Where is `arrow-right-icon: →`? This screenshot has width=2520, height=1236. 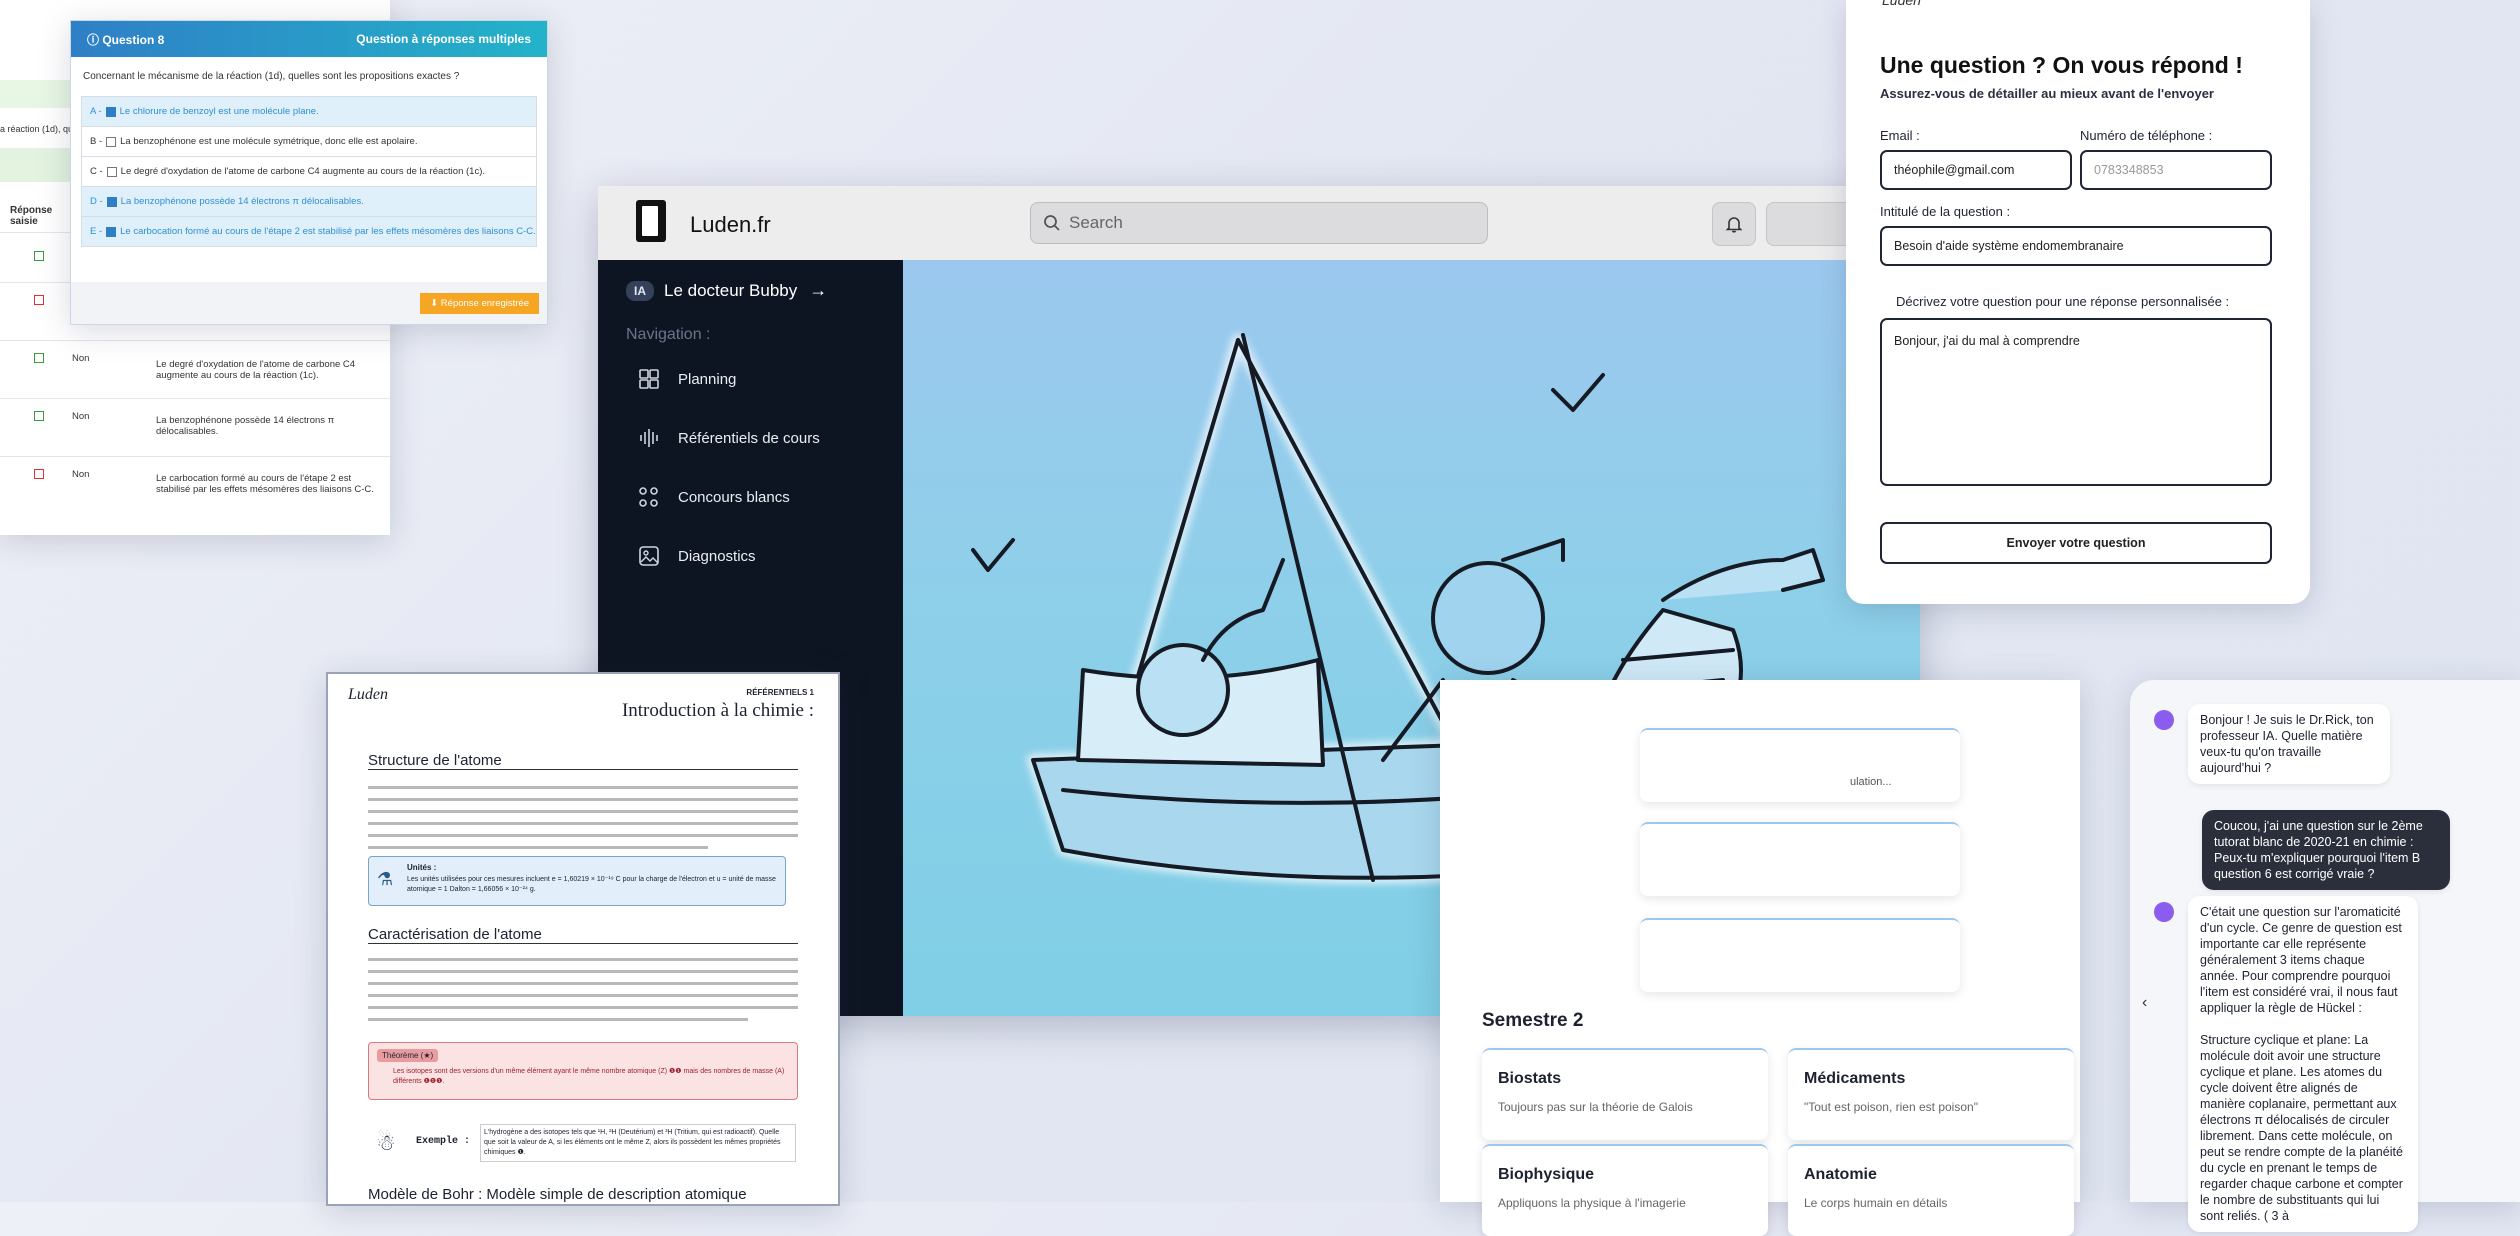 arrow-right-icon: → is located at coordinates (818, 290).